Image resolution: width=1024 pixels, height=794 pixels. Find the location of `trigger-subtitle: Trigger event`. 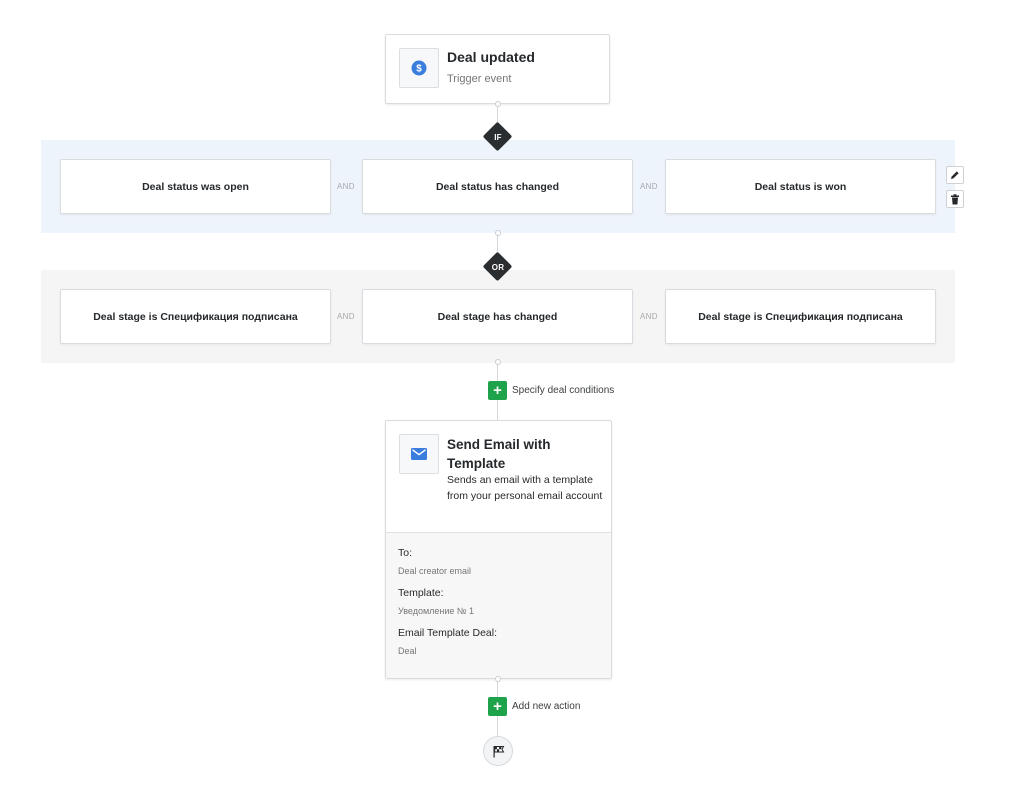

trigger-subtitle: Trigger event is located at coordinates (479, 79).